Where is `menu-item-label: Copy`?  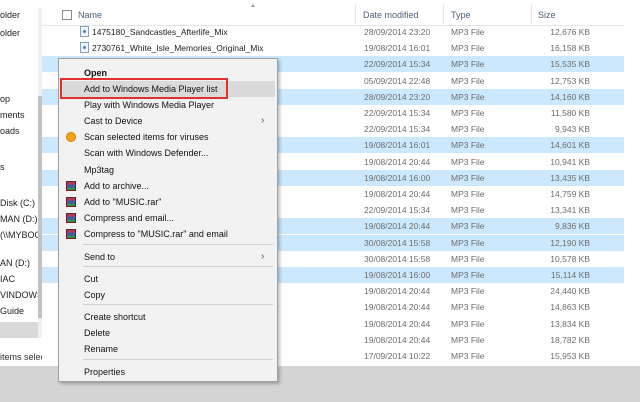 menu-item-label: Copy is located at coordinates (95, 295).